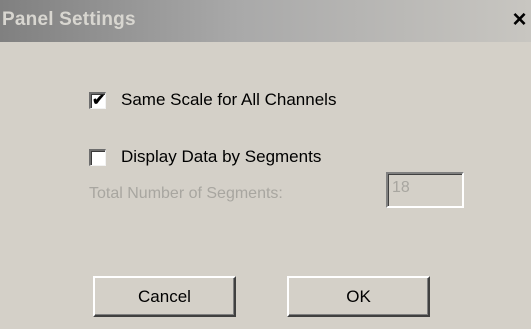  What do you see at coordinates (186, 193) in the screenshot?
I see `total-segments-label: Total Number of Segments:` at bounding box center [186, 193].